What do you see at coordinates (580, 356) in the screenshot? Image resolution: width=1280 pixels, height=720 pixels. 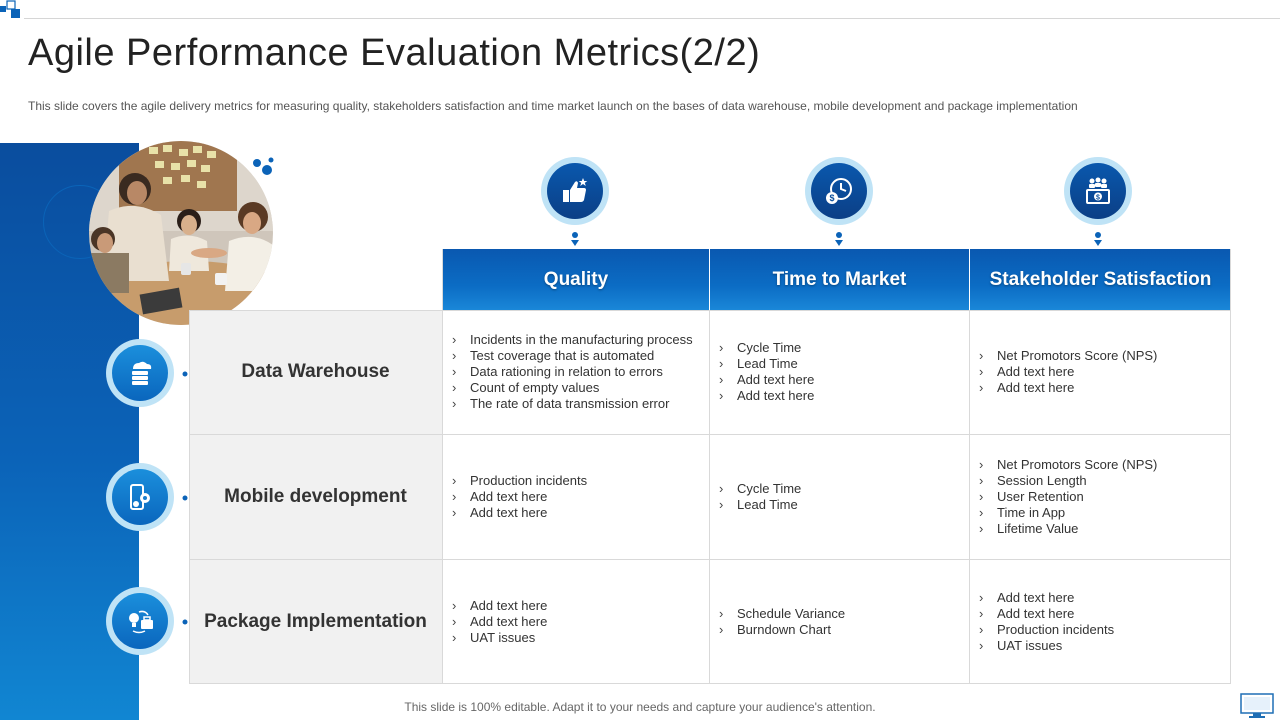 I see `list-item: Test coverage that is automated` at bounding box center [580, 356].